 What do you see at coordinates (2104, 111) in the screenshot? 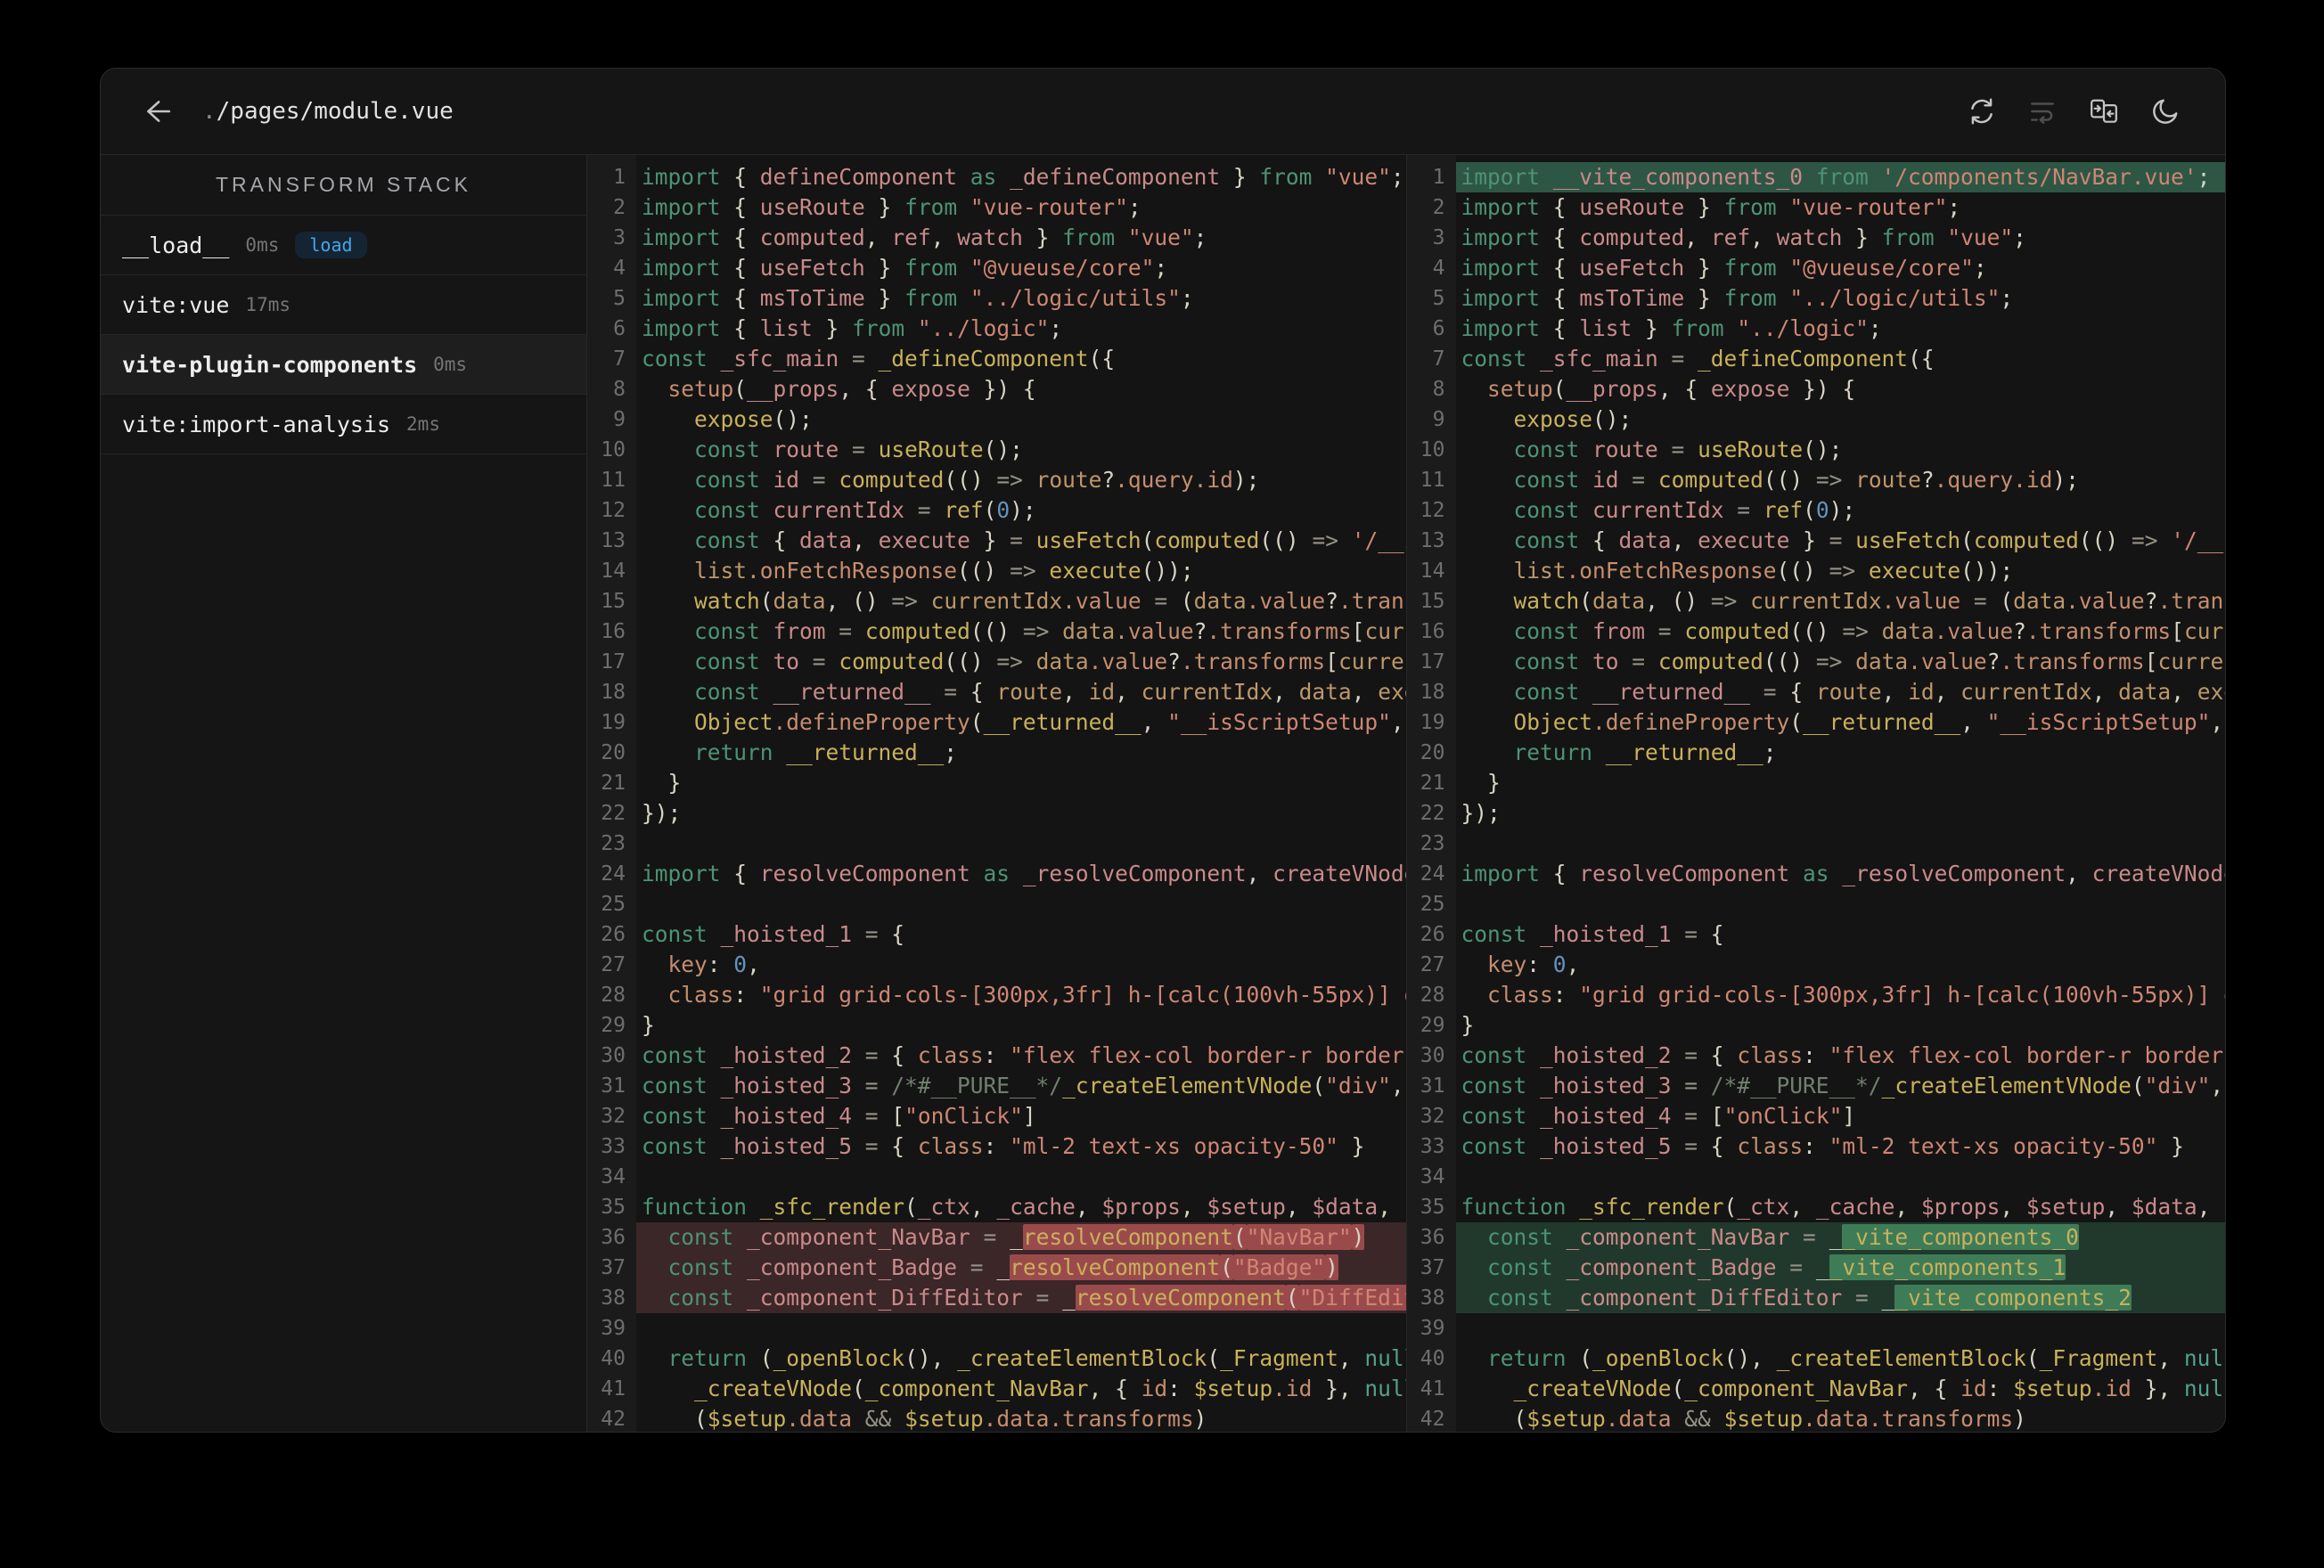
I see `split-diff-icon` at bounding box center [2104, 111].